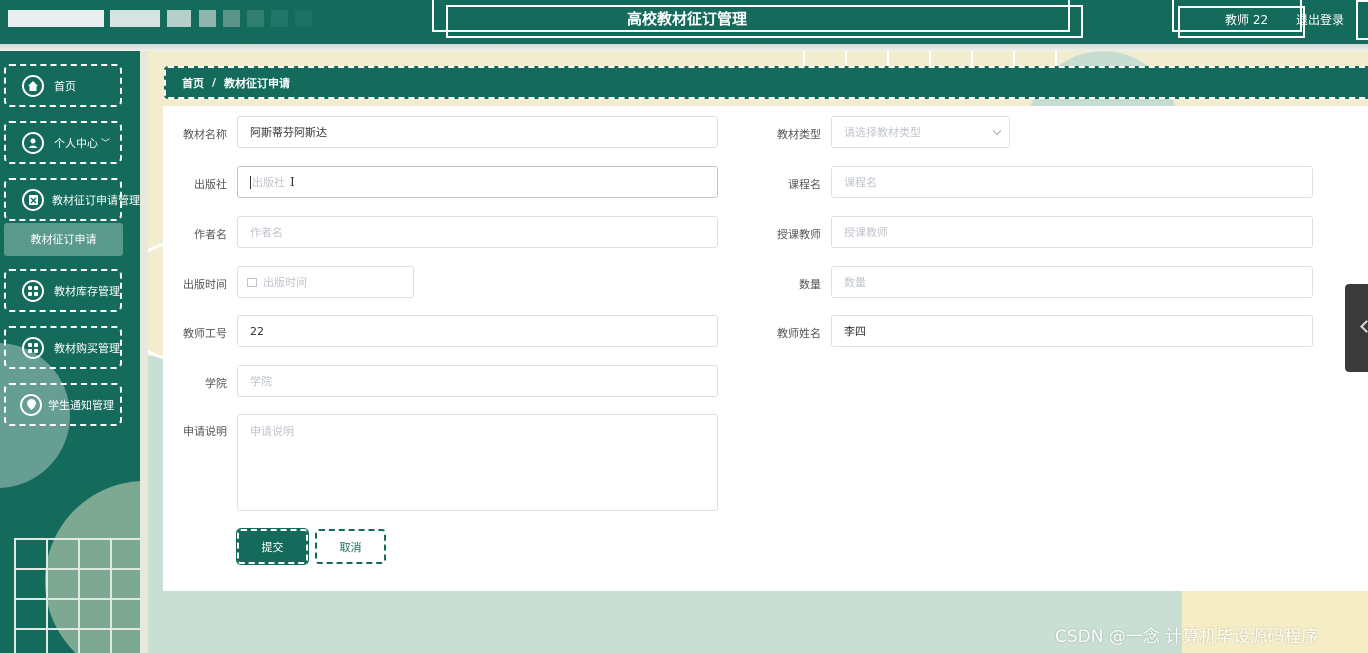 The image size is (1368, 653). I want to click on text-caret, so click(250, 182).